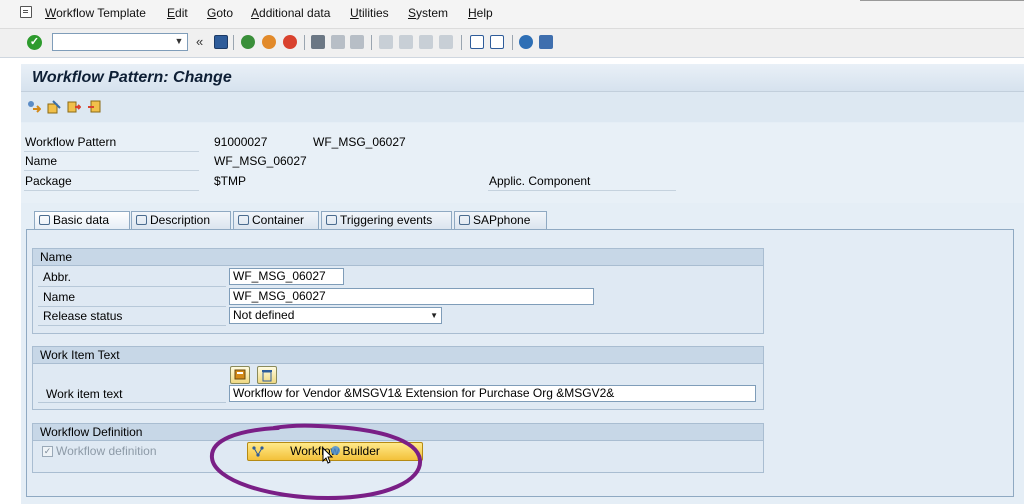 This screenshot has width=1024, height=504. I want to click on tab-triggering-events: Triggering events, so click(386, 220).